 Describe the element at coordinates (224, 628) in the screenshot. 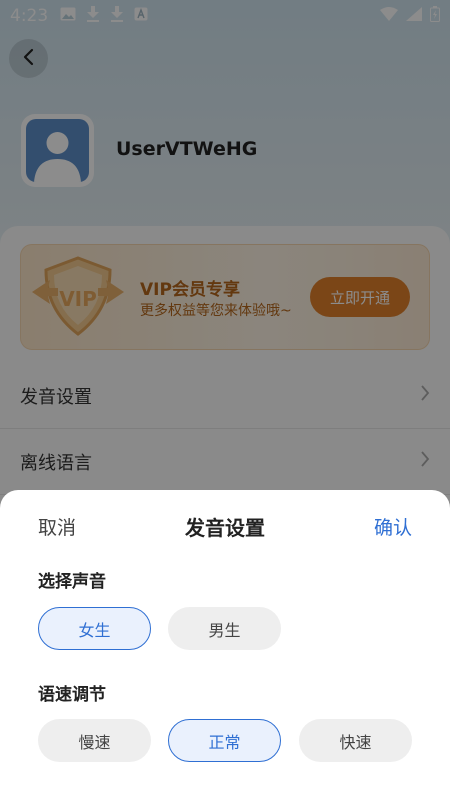

I see `voice-option-male: 男生` at that location.